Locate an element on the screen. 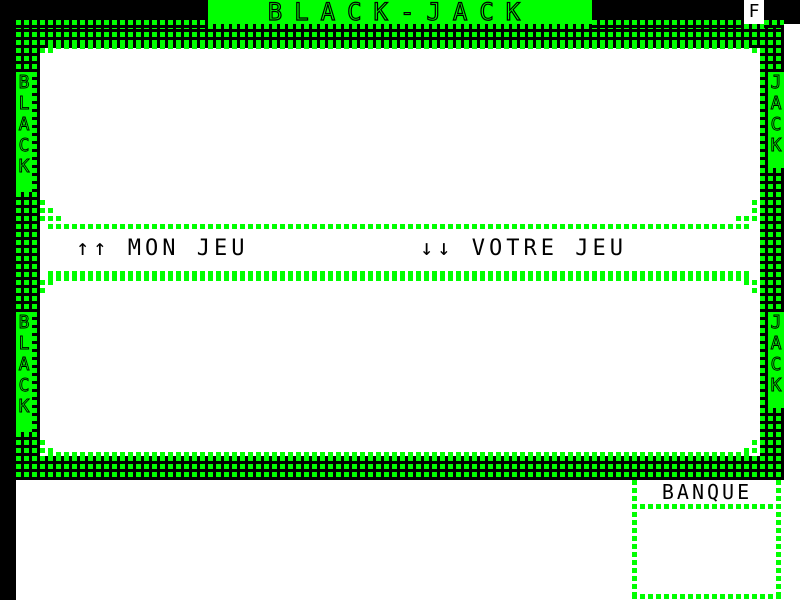  bank-panel-right-border is located at coordinates (778, 540).